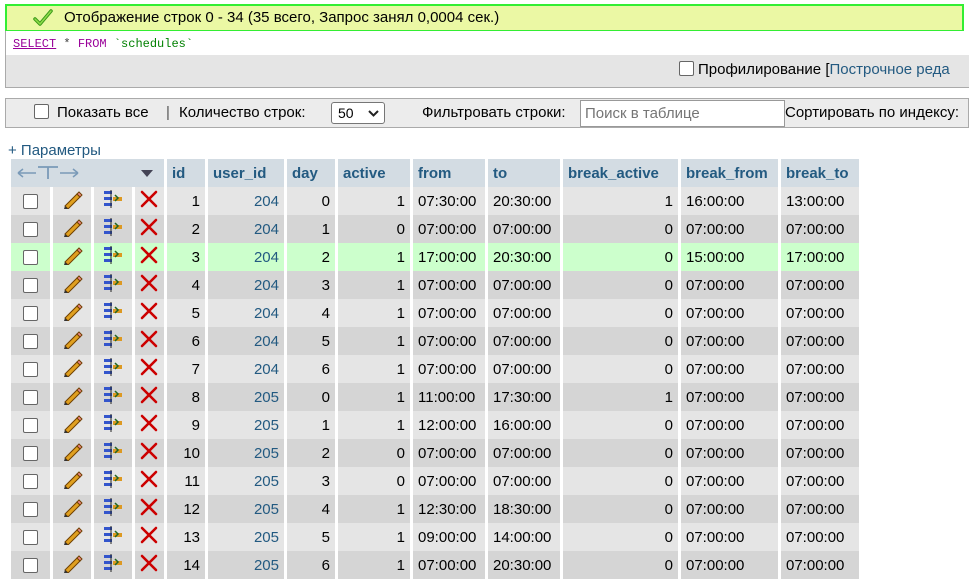  I want to click on table-row: 2 204 1 0 07:00:00 07:00:00 0 07:00:00 07:00:00, so click(435, 229).